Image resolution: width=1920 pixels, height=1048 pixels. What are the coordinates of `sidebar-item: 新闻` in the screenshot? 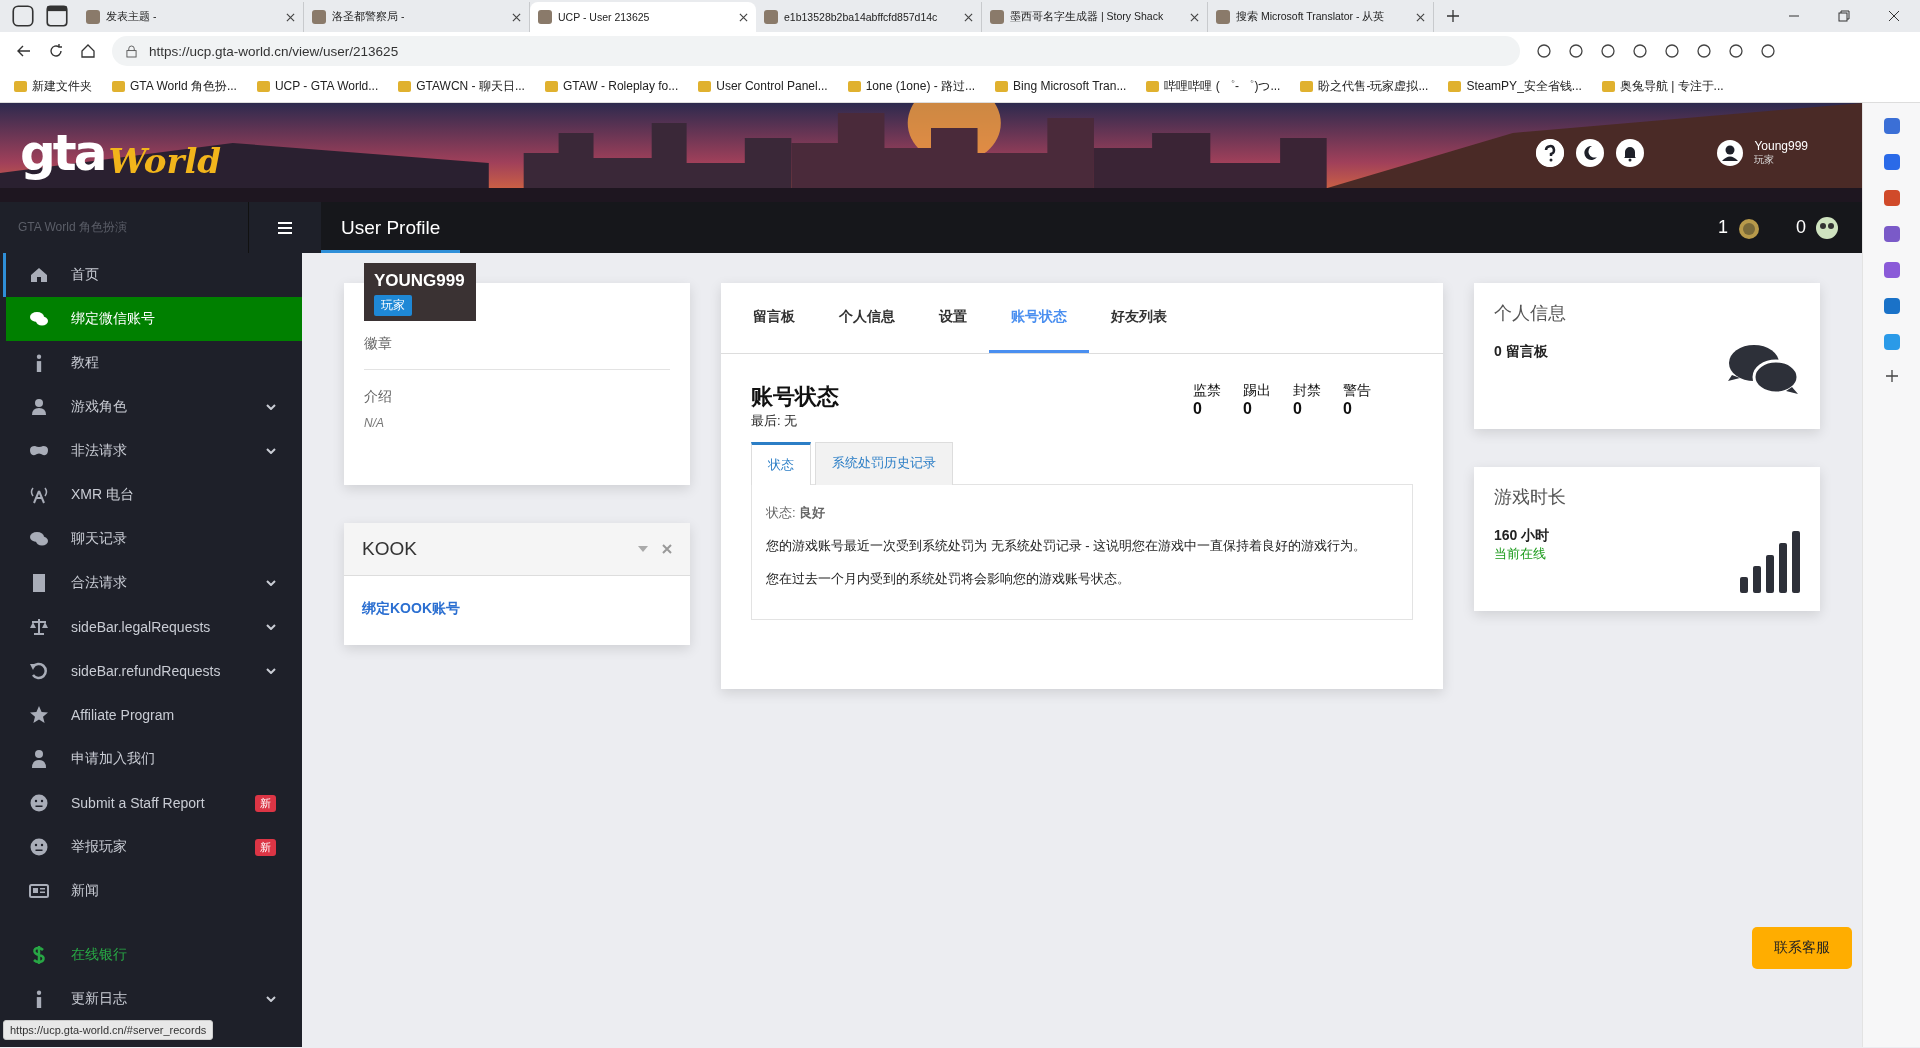 It's located at (154, 891).